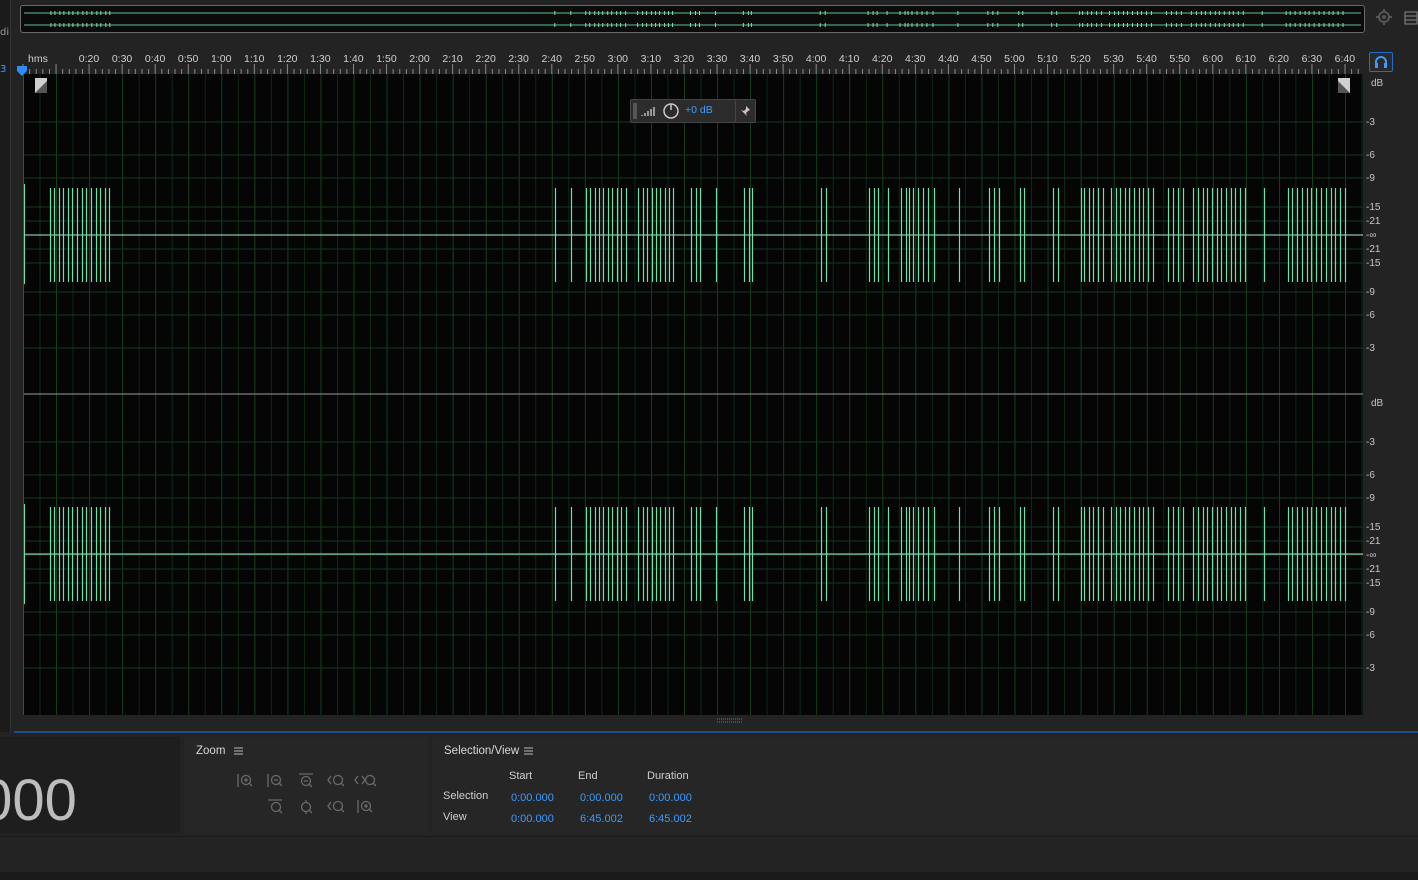 The height and width of the screenshot is (880, 1418). What do you see at coordinates (306, 807) in the screenshot?
I see `zoom-center-icon` at bounding box center [306, 807].